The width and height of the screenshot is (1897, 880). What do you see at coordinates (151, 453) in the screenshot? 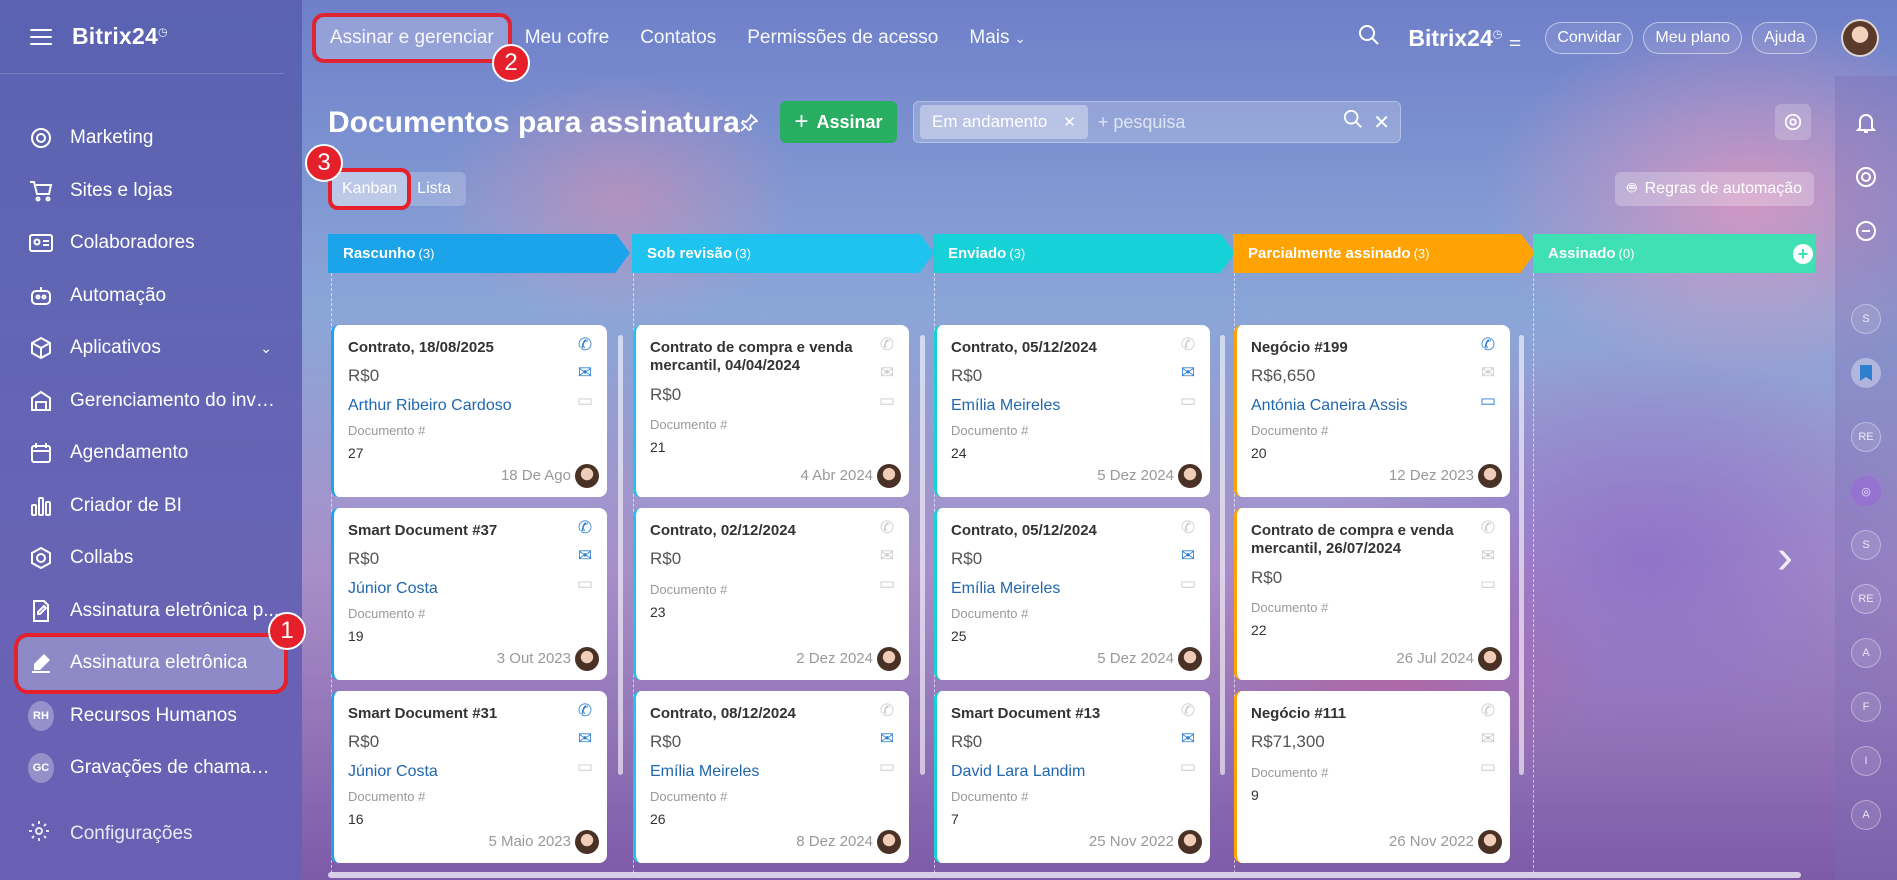
I see `sidebar-item-agendamento: Agendamento` at bounding box center [151, 453].